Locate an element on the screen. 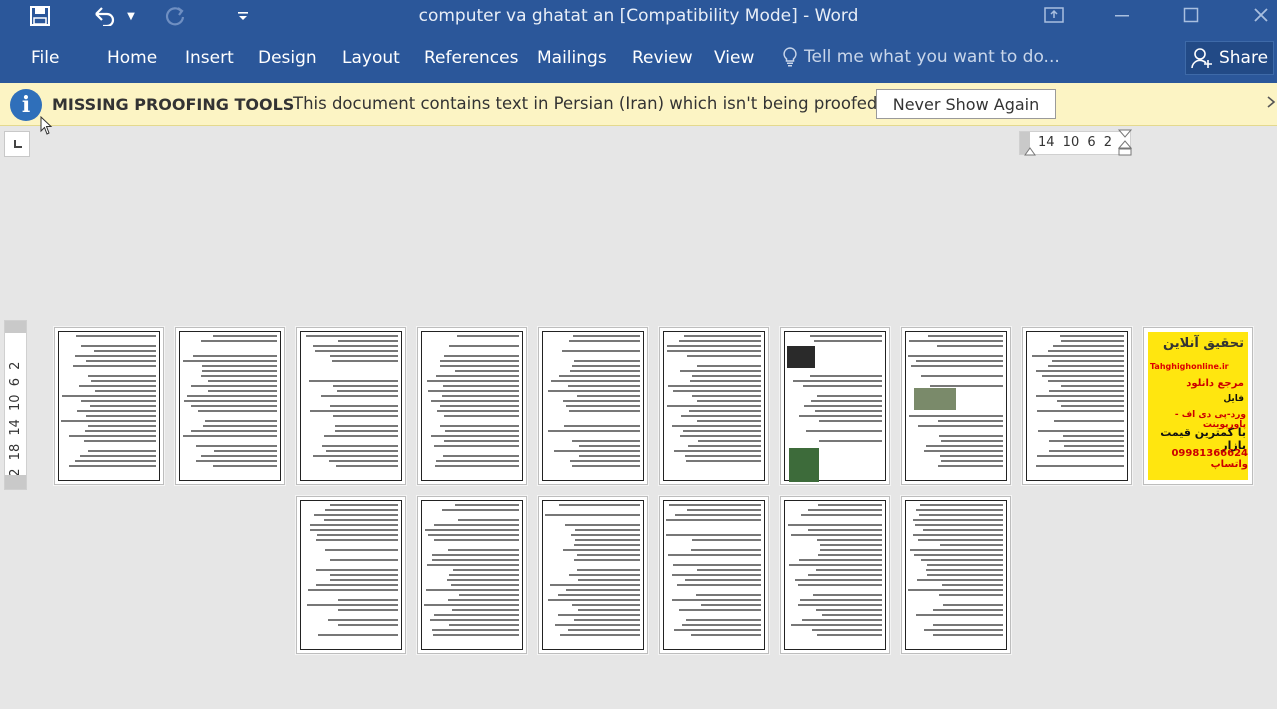  close-icon is located at coordinates (1257, 15).